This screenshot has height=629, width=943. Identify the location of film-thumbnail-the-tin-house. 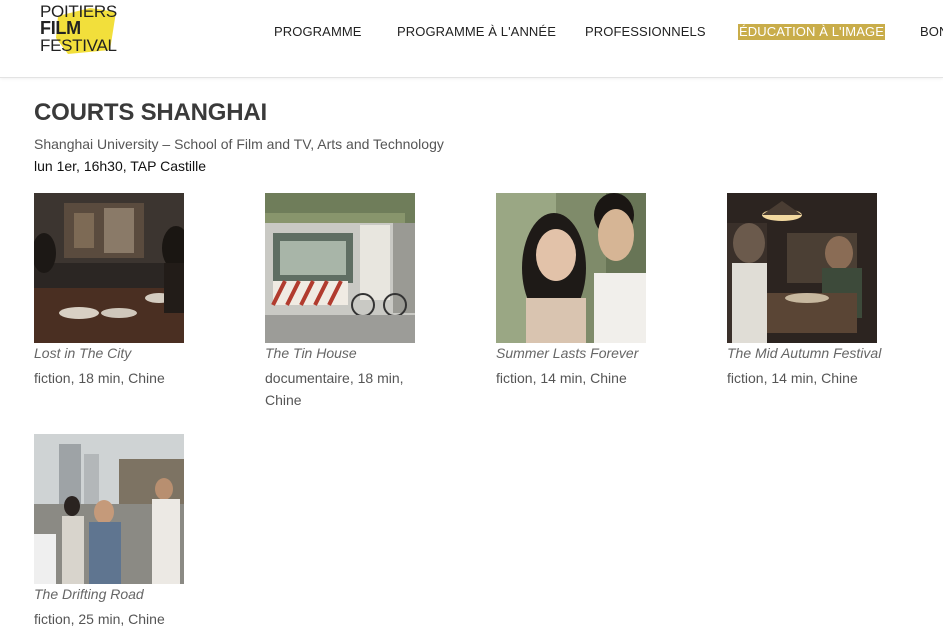
(340, 268).